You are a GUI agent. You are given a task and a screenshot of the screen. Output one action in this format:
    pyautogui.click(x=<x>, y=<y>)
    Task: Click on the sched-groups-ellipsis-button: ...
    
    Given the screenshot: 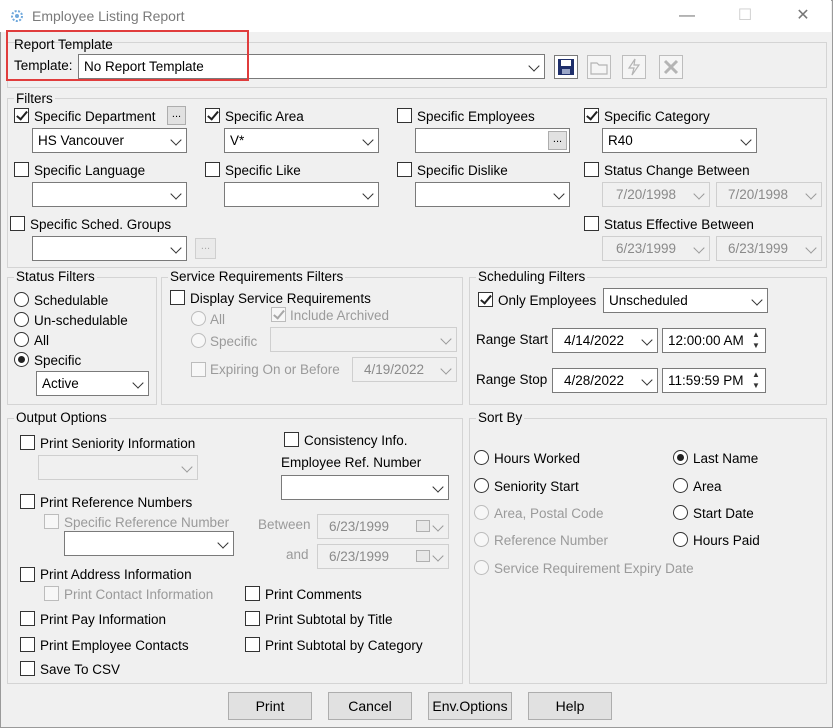 What is the action you would take?
    pyautogui.click(x=205, y=248)
    